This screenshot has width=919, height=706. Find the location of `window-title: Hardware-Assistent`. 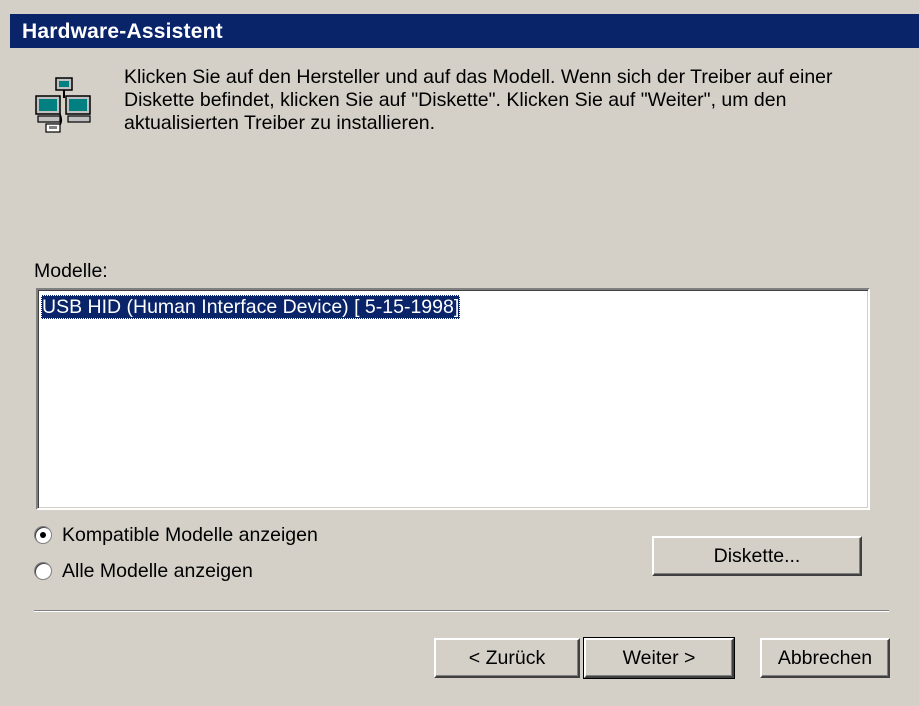

window-title: Hardware-Assistent is located at coordinates (122, 31).